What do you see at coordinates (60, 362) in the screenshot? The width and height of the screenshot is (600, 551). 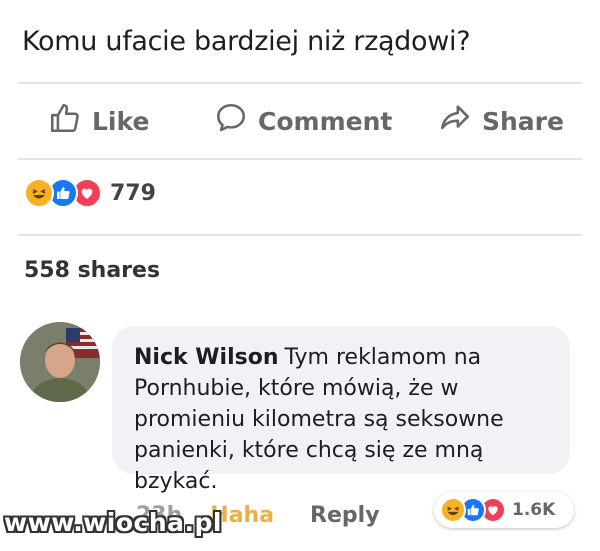 I see `avatar` at bounding box center [60, 362].